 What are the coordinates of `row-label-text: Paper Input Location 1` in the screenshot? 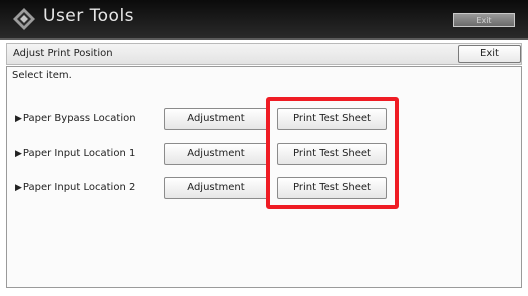 It's located at (79, 153).